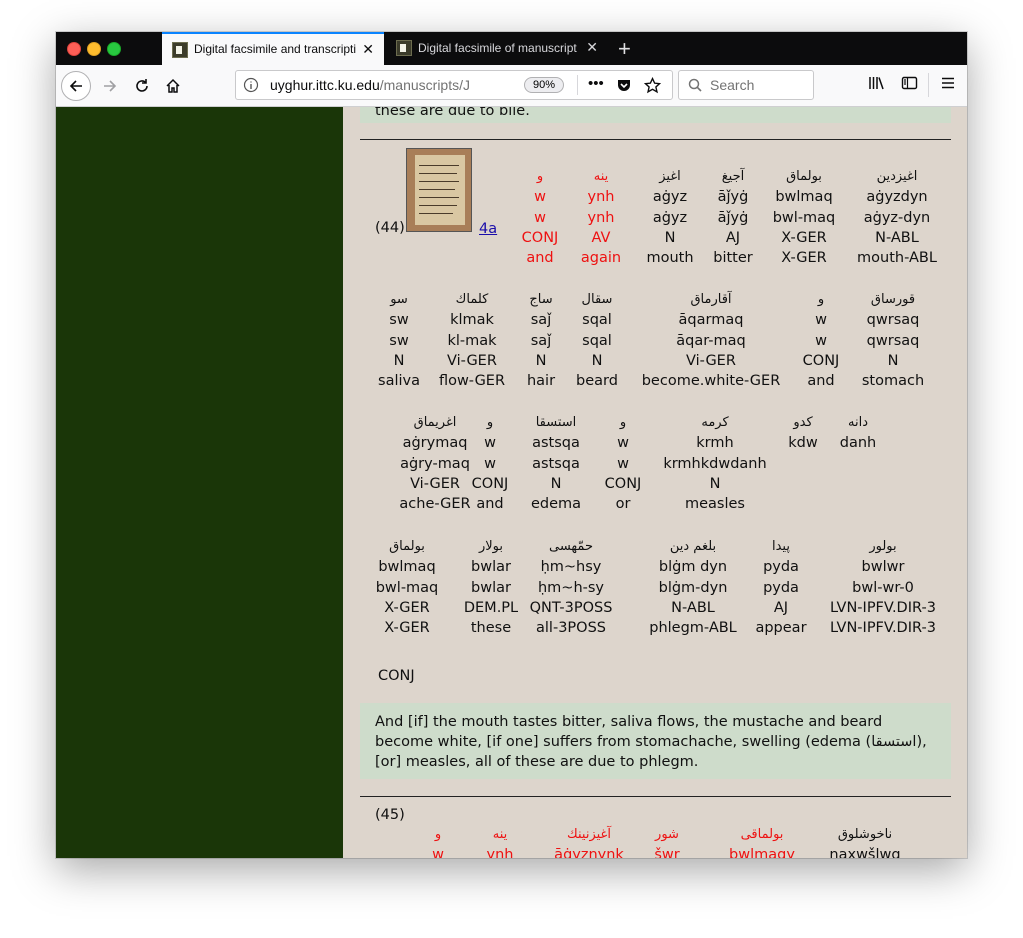 Image resolution: width=1023 pixels, height=938 pixels. What do you see at coordinates (733, 217) in the screenshot?
I see `gloss-token: آجيغ āǰyġ āǰyġ AJ bitter` at bounding box center [733, 217].